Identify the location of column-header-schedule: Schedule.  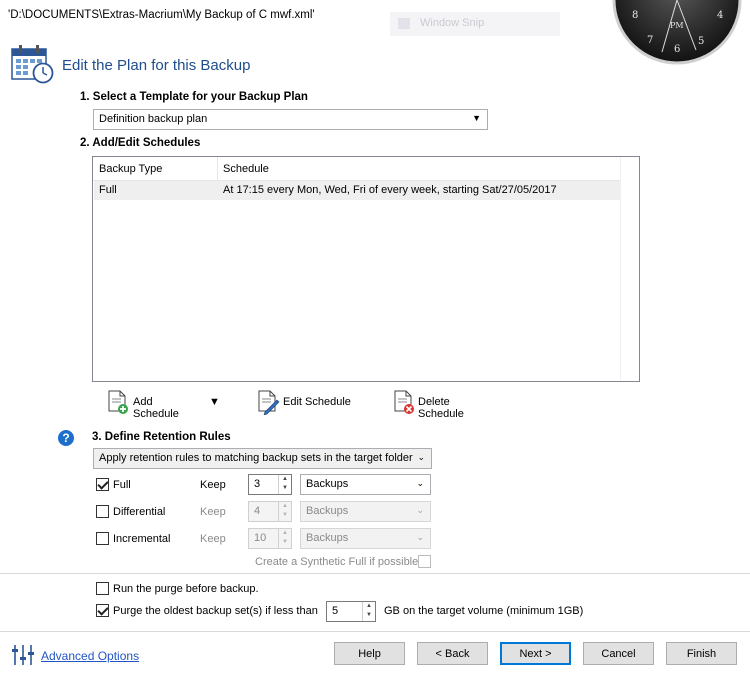
(246, 169).